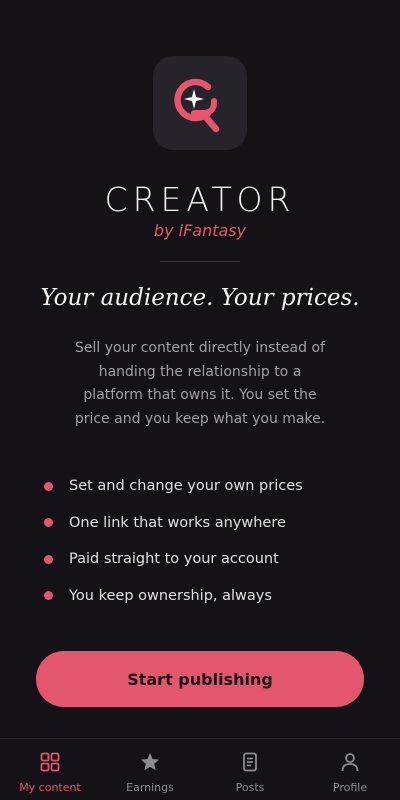 This screenshot has width=400, height=800. I want to click on tab-my-content: My content, so click(50, 769).